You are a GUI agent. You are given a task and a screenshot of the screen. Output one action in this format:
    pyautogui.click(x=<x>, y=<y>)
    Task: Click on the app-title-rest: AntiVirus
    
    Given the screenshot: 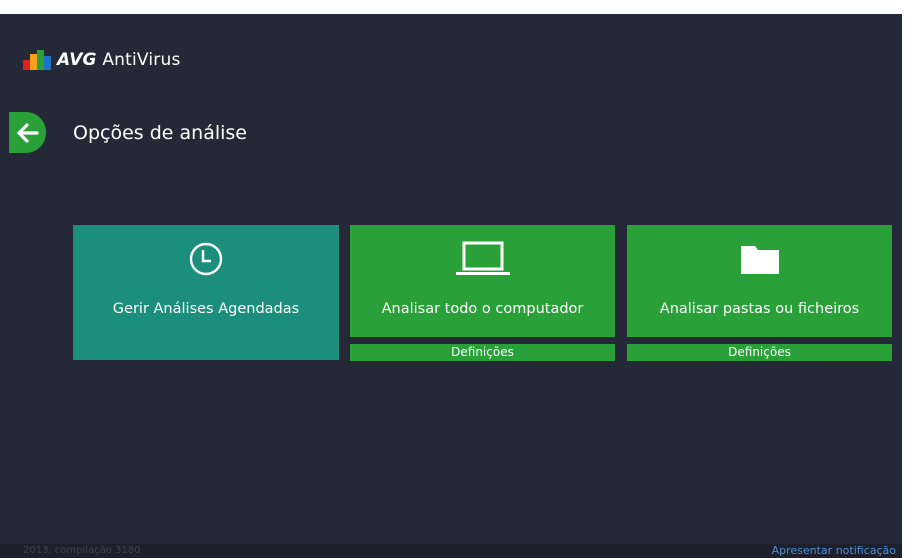 What is the action you would take?
    pyautogui.click(x=141, y=60)
    